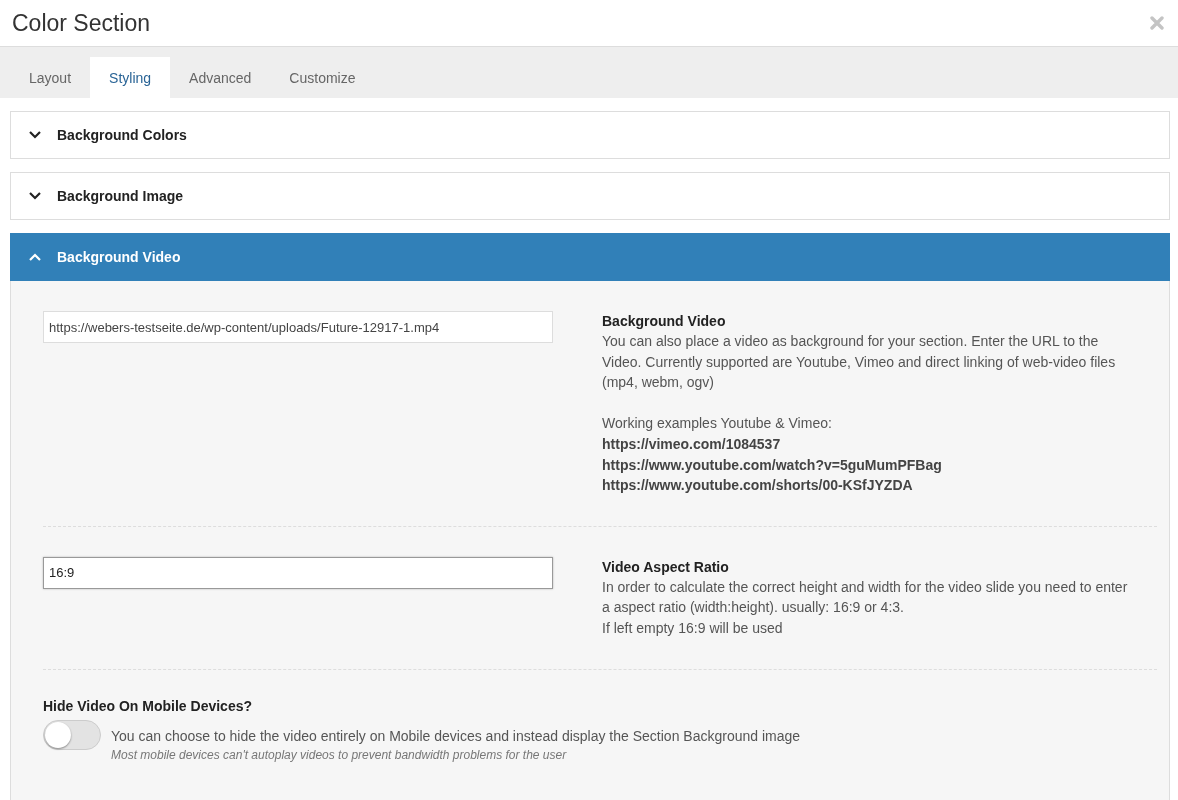  I want to click on window-title: Color Section, so click(81, 23).